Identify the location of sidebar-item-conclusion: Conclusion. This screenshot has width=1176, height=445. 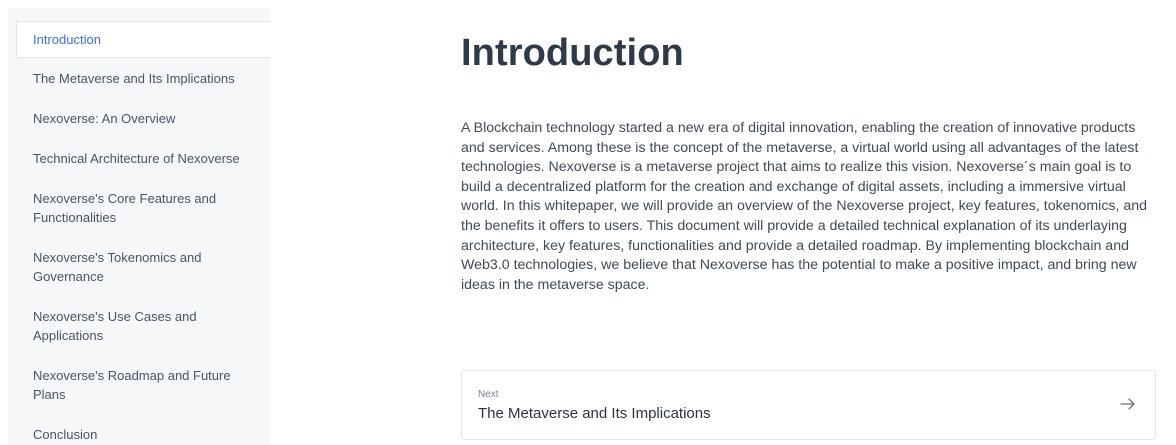
(143, 429).